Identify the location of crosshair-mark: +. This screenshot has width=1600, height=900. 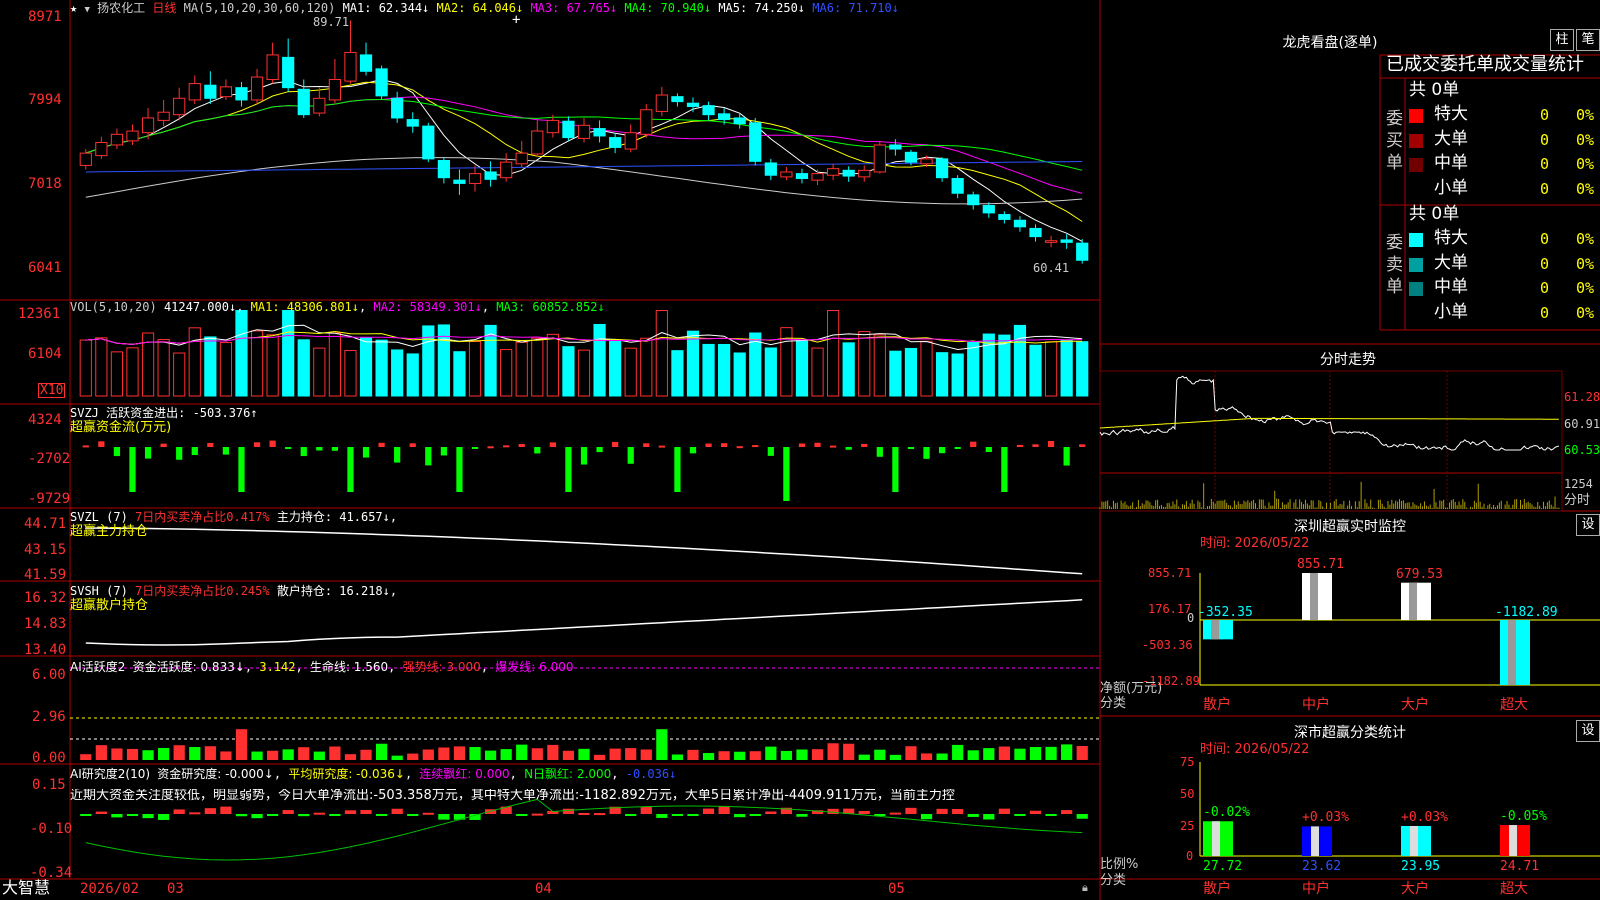
(516, 20).